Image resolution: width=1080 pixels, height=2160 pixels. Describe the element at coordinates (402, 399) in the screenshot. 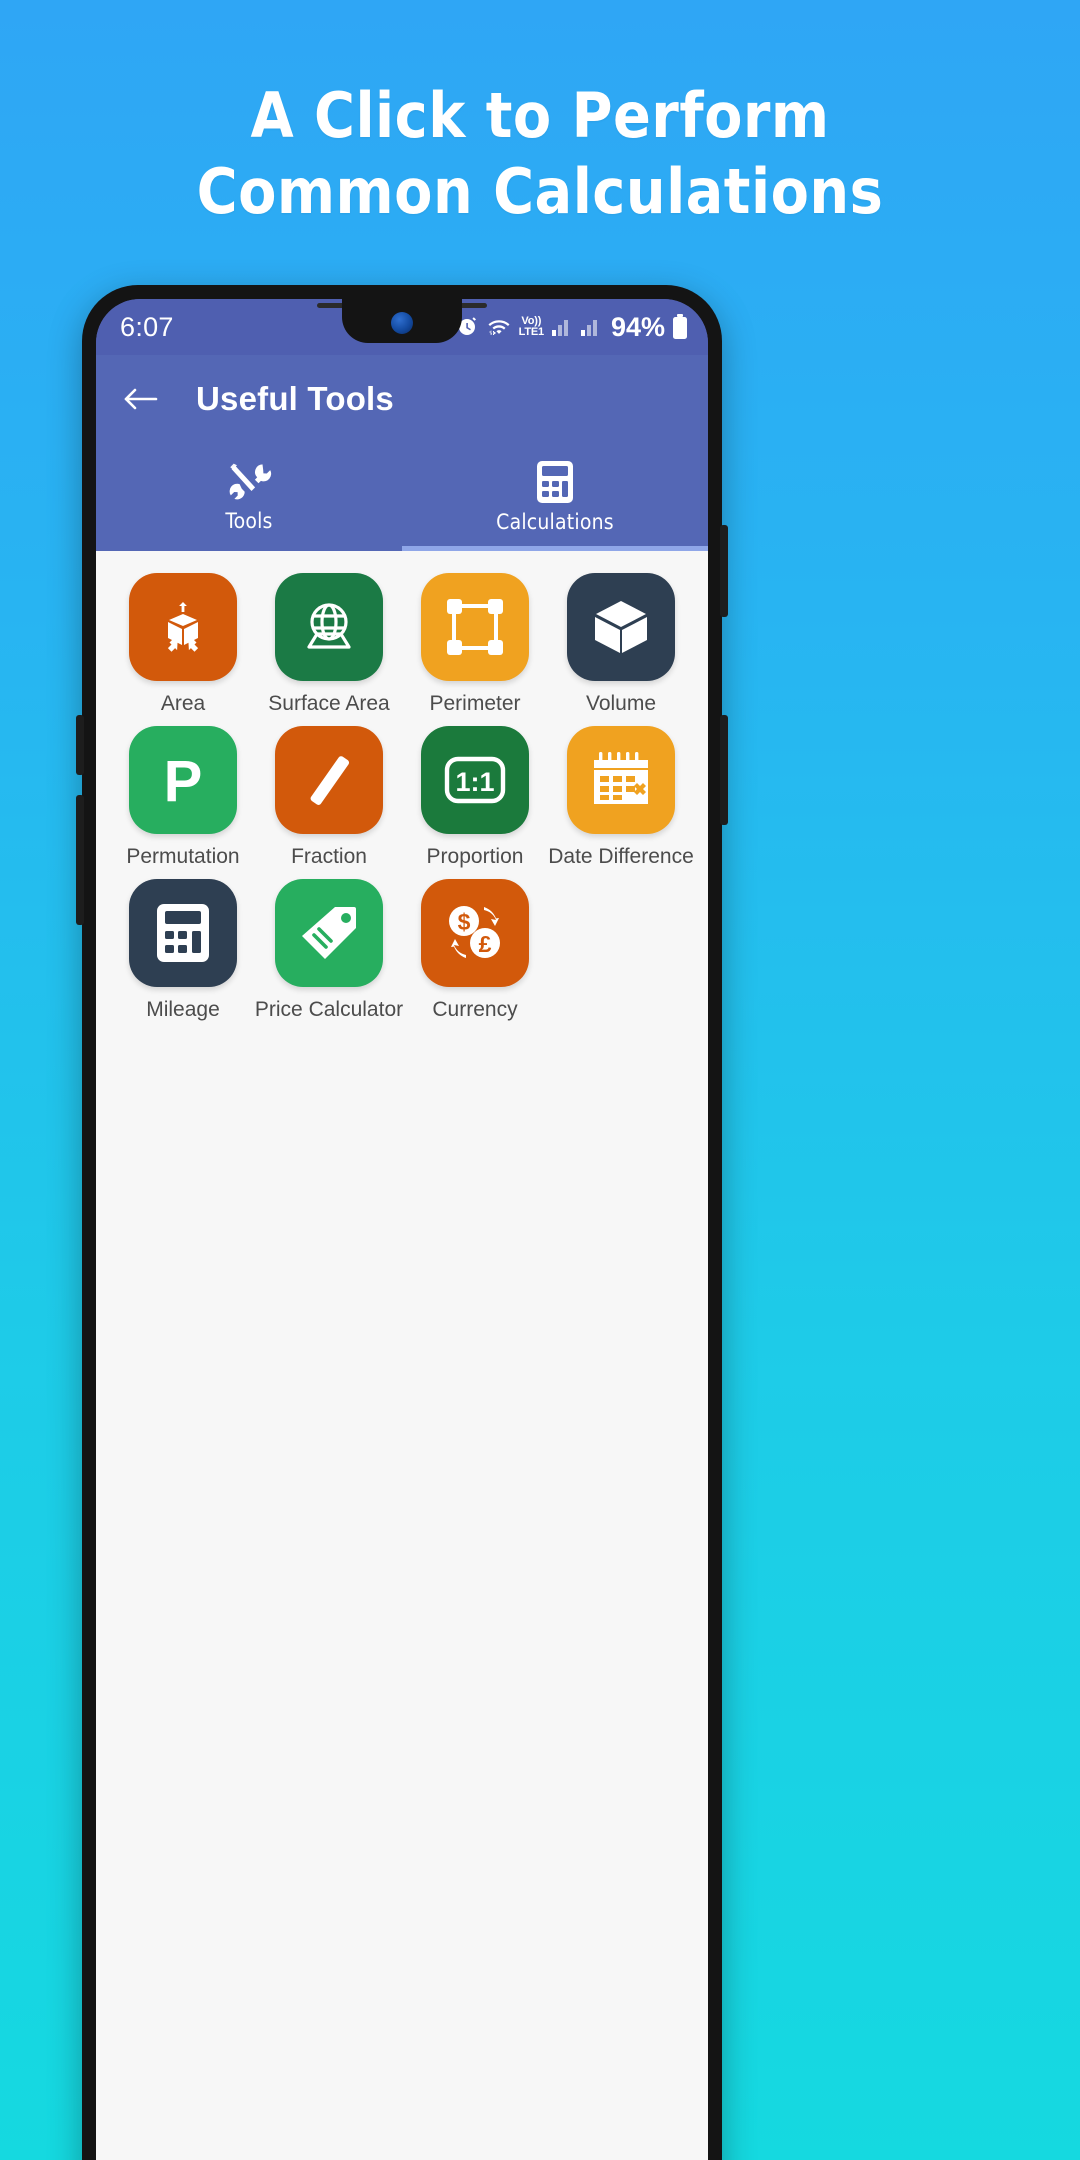

I see `app-bar: Useful Tools` at that location.